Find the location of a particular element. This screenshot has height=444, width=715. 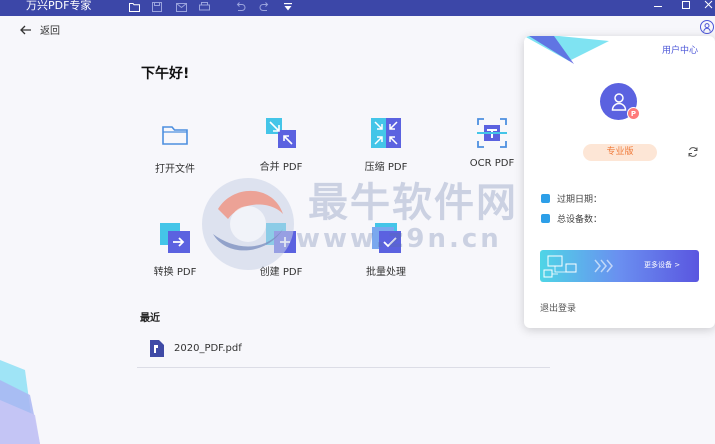

devices-illustration-icon is located at coordinates (578, 266).